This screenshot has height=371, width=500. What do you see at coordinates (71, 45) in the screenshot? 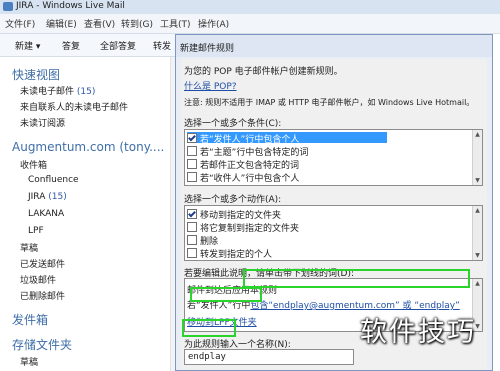
I see `reply-button: 答复` at bounding box center [71, 45].